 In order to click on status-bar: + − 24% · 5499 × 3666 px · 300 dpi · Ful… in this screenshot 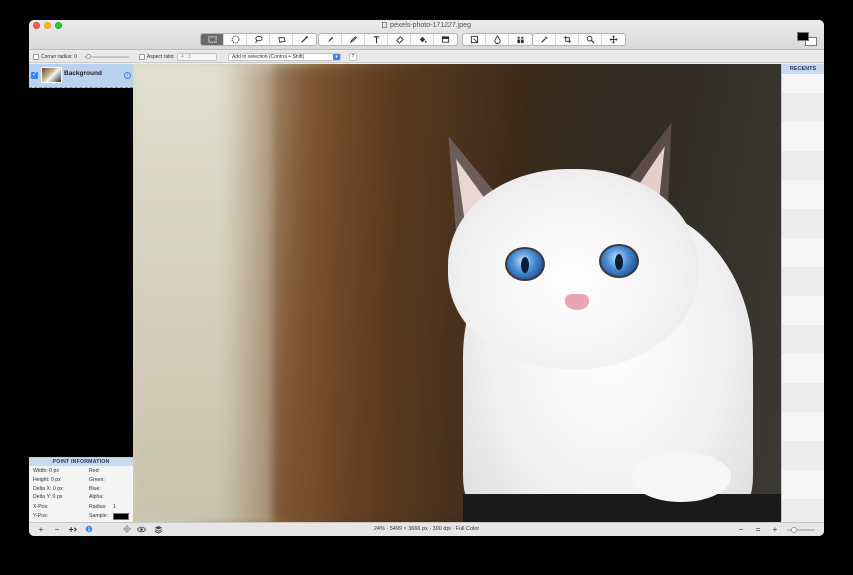, I will do `click(426, 529)`.